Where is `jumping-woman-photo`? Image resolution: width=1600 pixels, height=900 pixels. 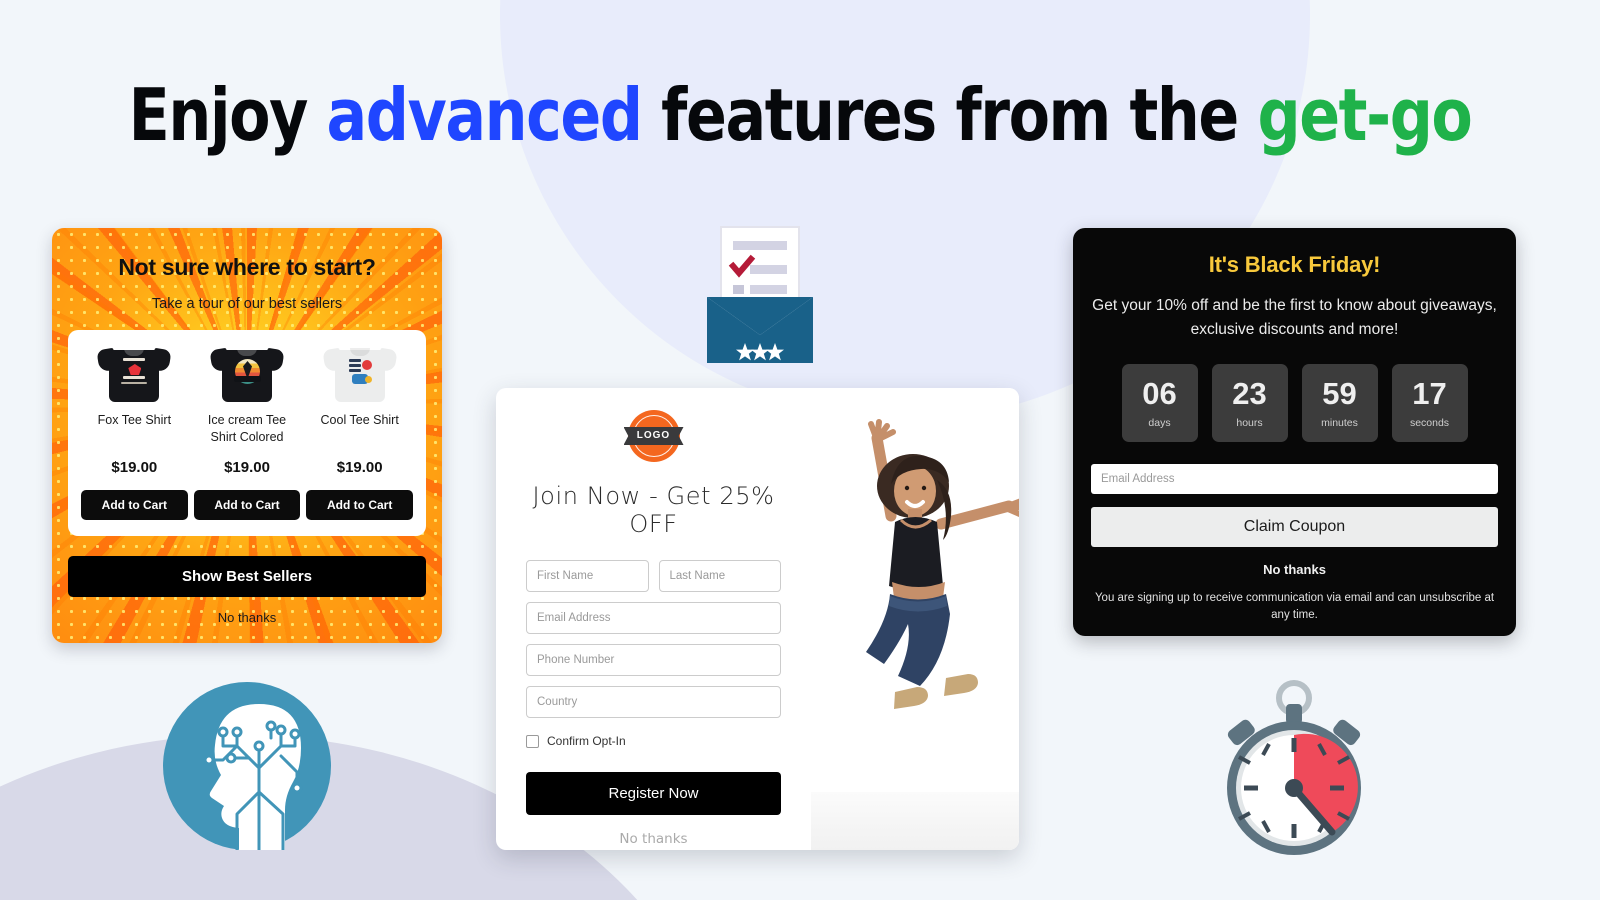 jumping-woman-photo is located at coordinates (942, 564).